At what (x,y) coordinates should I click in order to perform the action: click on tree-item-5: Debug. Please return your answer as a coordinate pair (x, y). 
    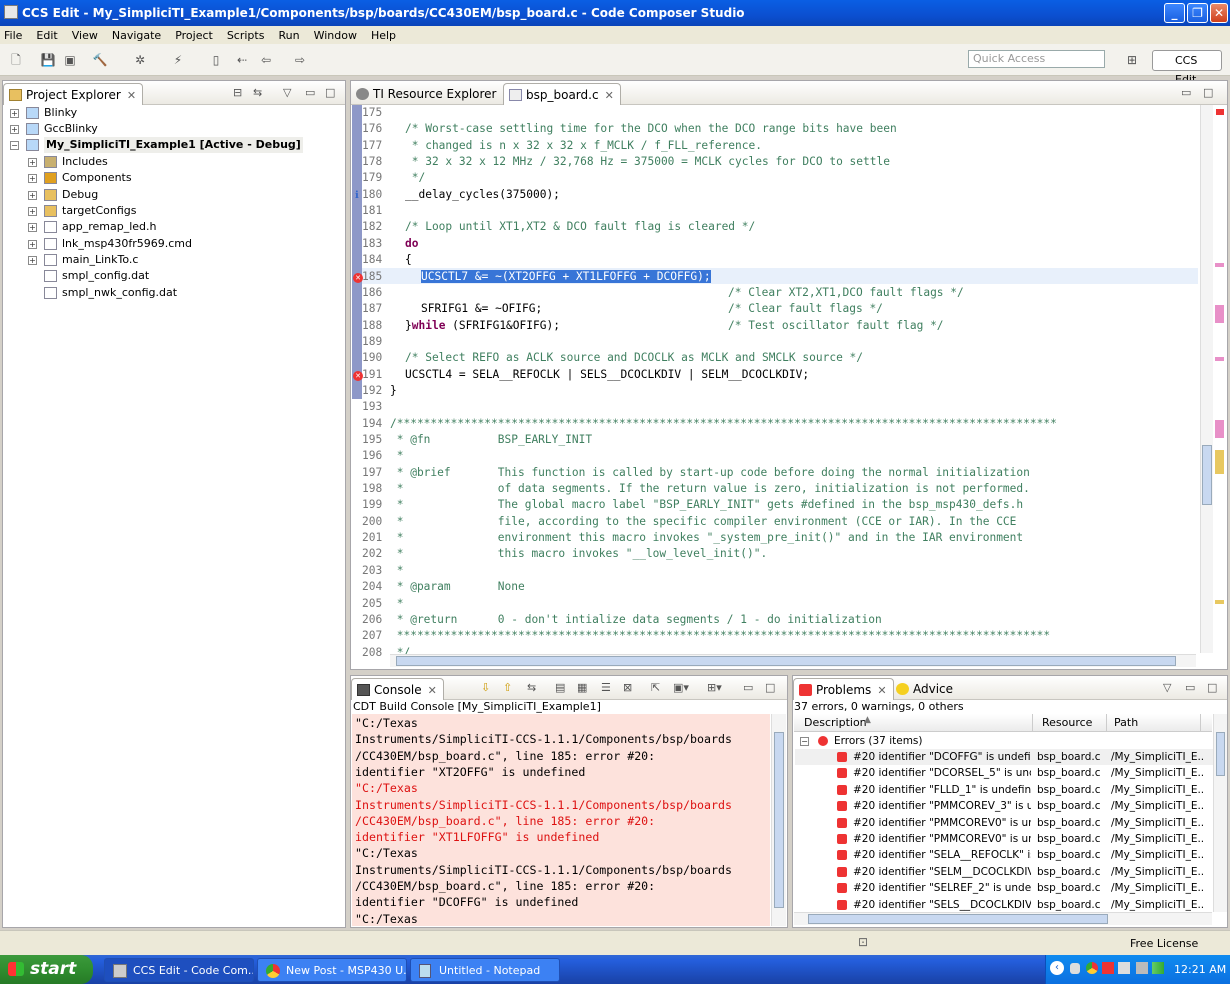
    Looking at the image, I should click on (80, 195).